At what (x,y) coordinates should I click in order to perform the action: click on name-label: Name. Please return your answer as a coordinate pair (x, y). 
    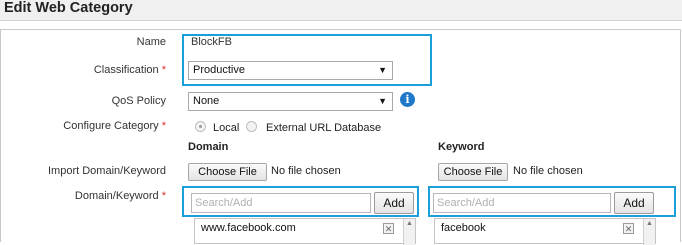
    Looking at the image, I should click on (151, 42).